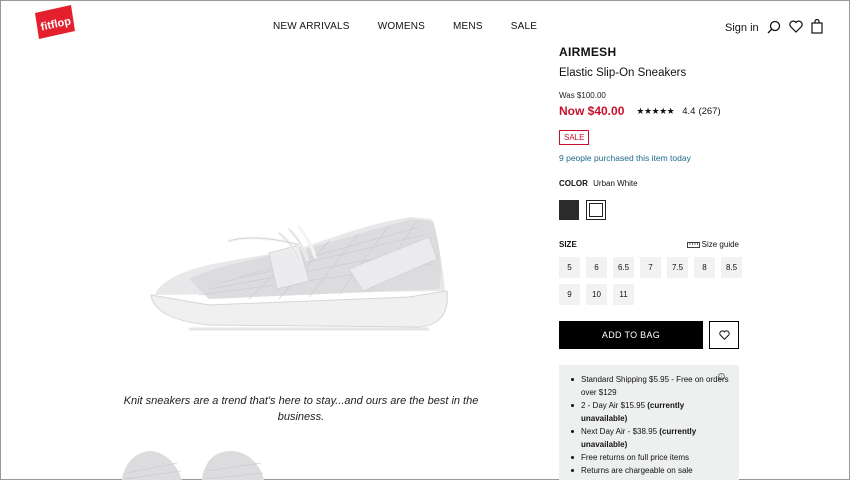 The image size is (850, 480). What do you see at coordinates (53, 22) in the screenshot?
I see `fitflop-logo: fitflop` at bounding box center [53, 22].